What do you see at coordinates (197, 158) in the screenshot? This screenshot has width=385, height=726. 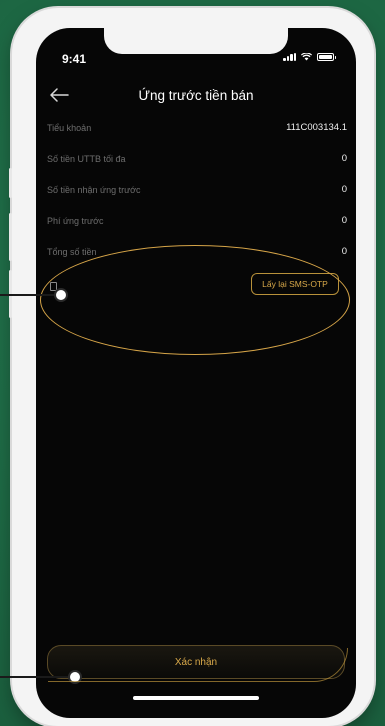 I see `row-max-advance: Số tiền UTTB tối đa 0` at bounding box center [197, 158].